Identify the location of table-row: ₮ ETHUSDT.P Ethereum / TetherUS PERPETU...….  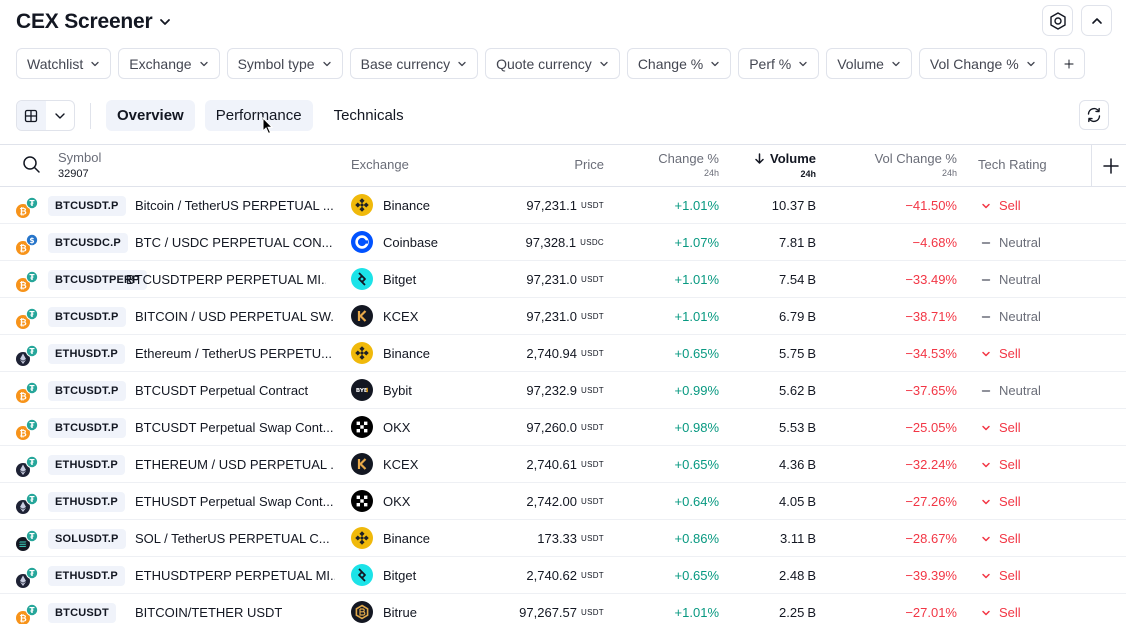
(563, 353).